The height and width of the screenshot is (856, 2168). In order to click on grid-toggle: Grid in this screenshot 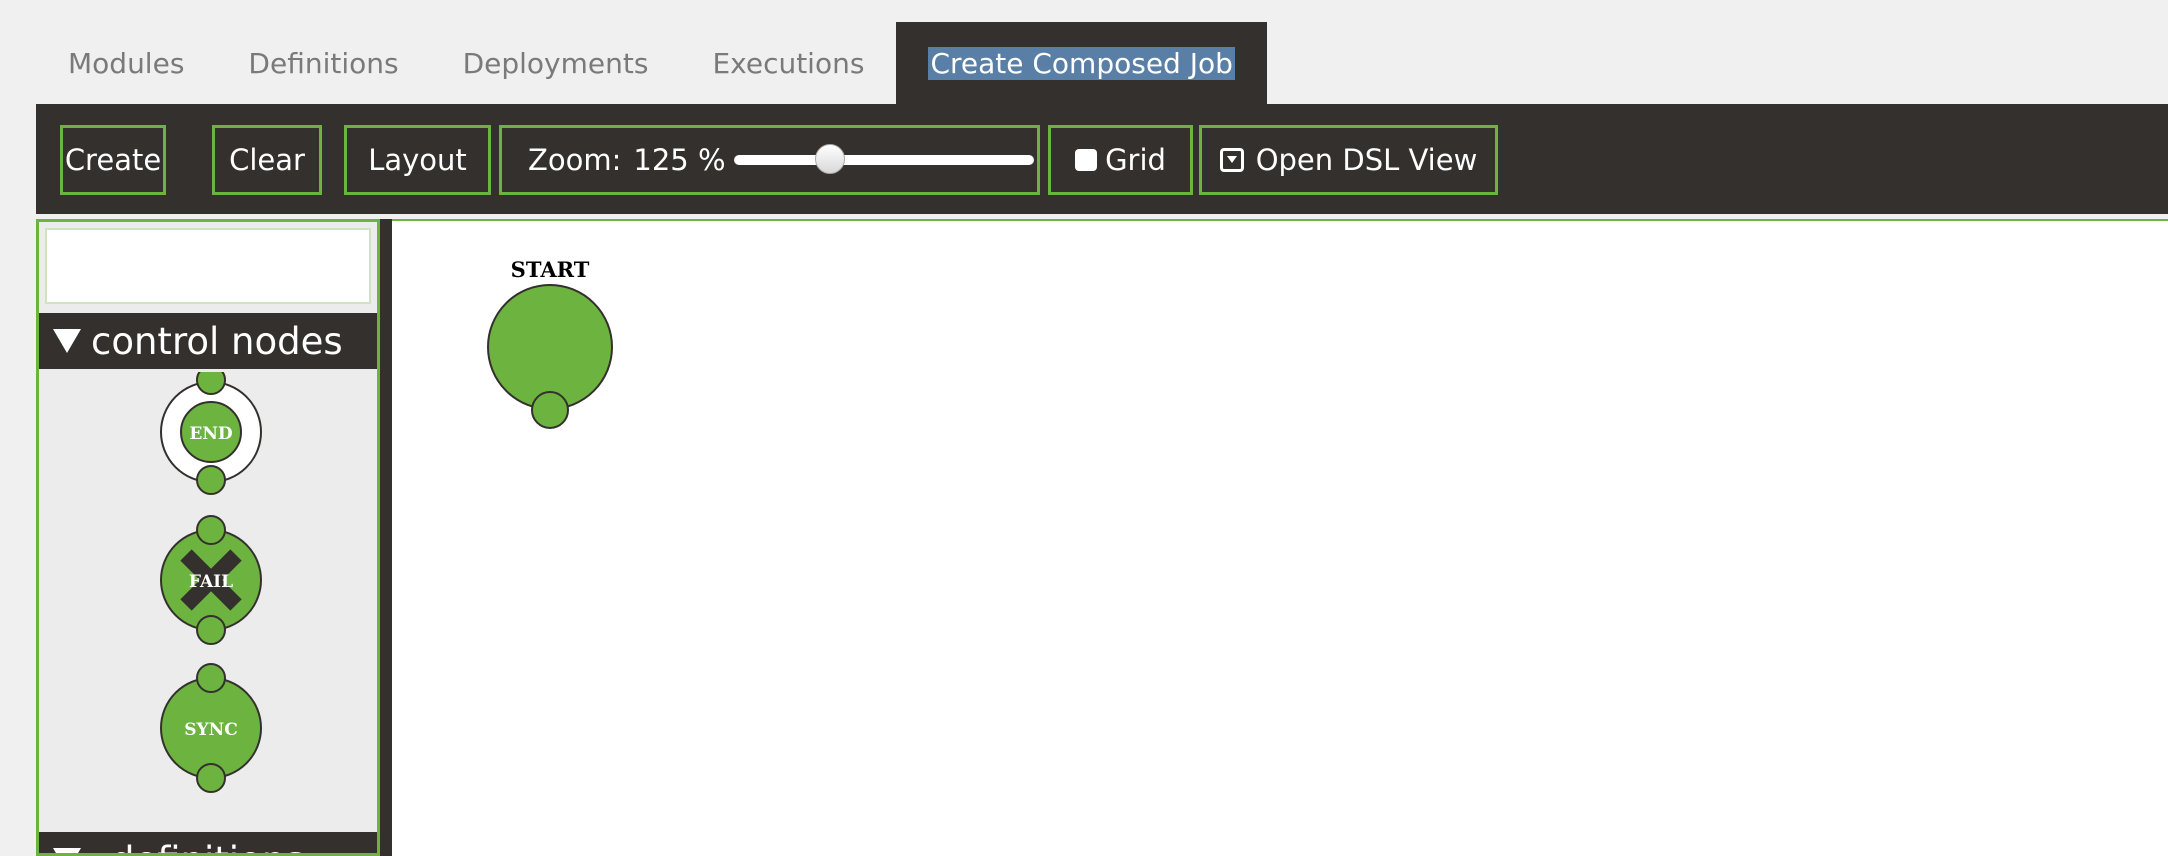, I will do `click(1120, 160)`.